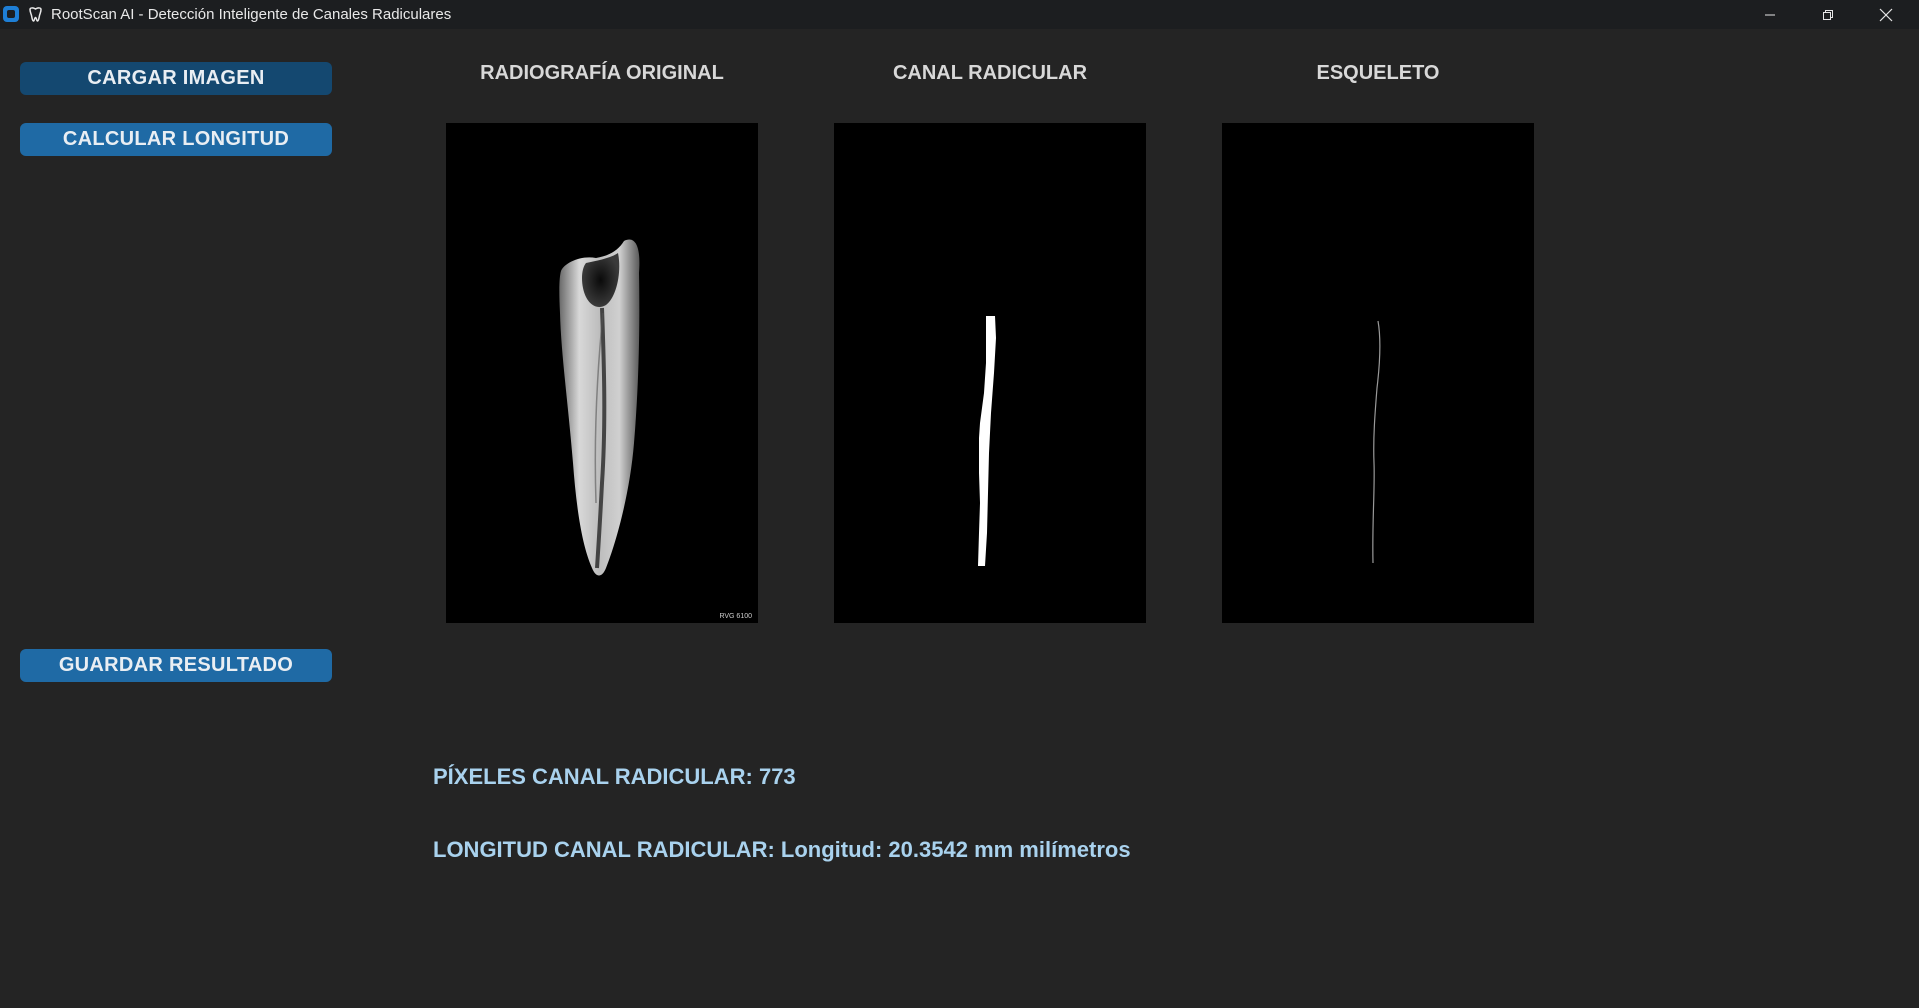  I want to click on close-icon, so click(1886, 14).